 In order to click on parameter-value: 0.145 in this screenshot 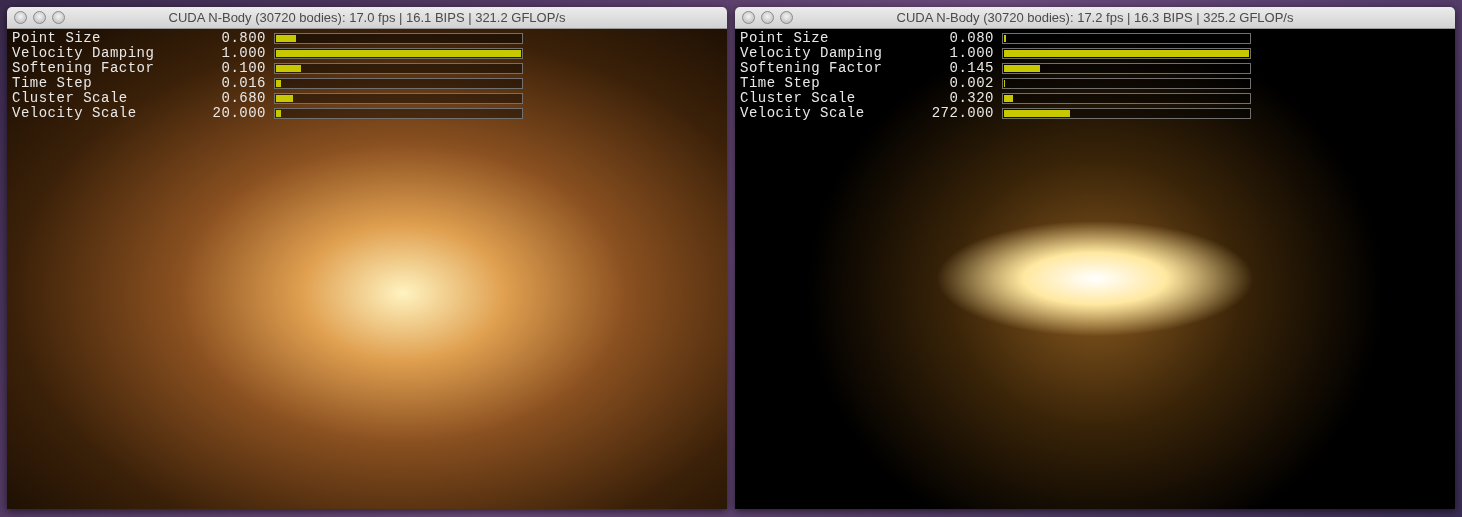, I will do `click(971, 68)`.